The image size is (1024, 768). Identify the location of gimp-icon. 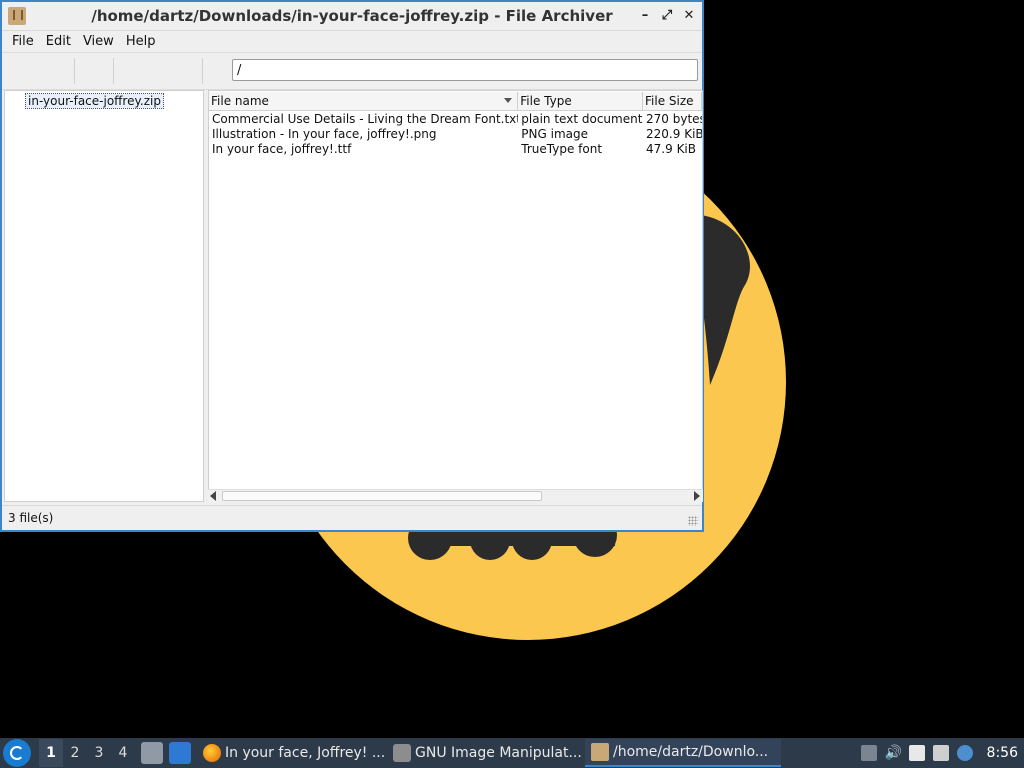
(402, 753).